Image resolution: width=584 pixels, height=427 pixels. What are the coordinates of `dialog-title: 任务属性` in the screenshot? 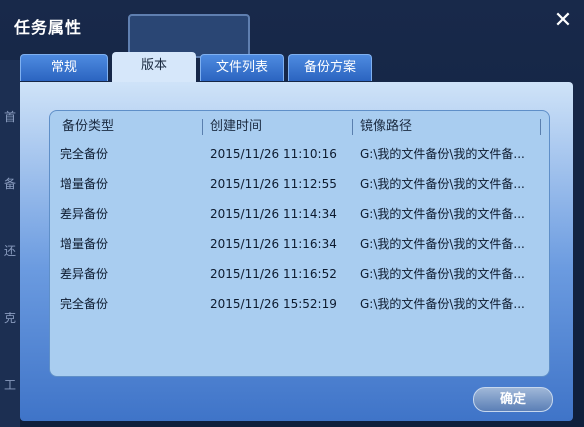 It's located at (48, 27).